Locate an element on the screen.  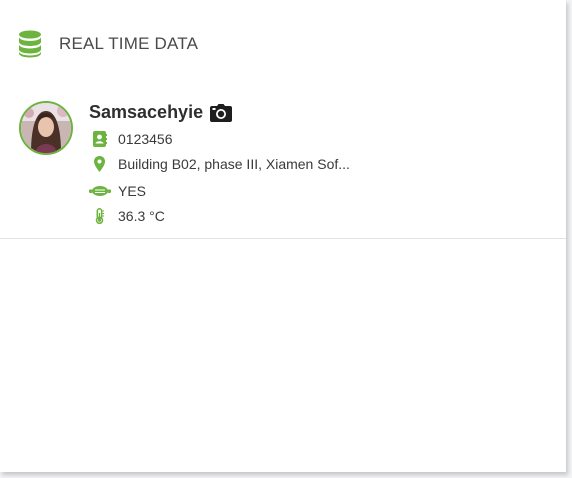
camera-icon is located at coordinates (221, 112).